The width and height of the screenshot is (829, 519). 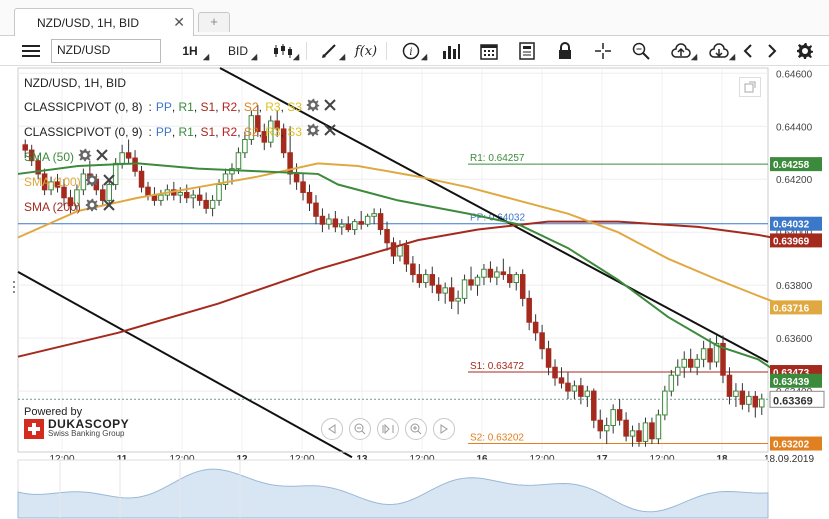 I want to click on side-label: BID, so click(x=237, y=51).